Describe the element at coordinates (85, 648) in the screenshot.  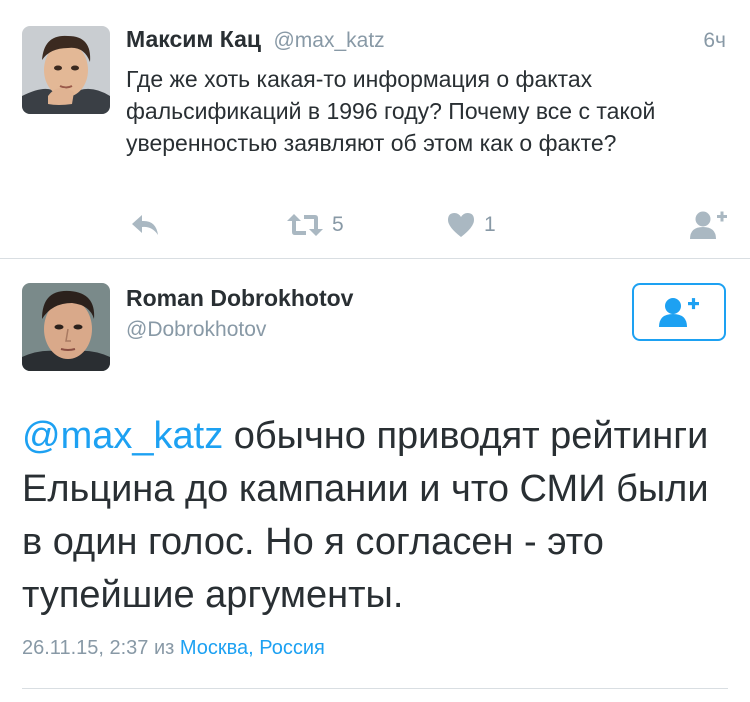
I see `tweet-timestamp: 26.11.15, 2:37` at that location.